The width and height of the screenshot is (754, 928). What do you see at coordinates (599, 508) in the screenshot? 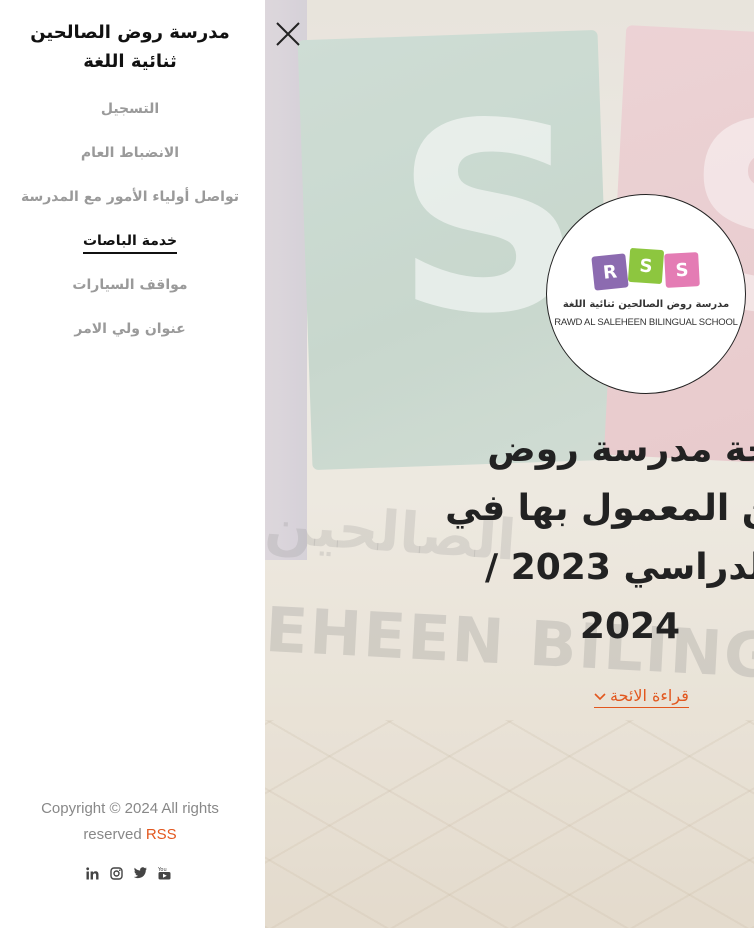
I see `hero-title-line: حين المعمول بها في` at bounding box center [599, 508].